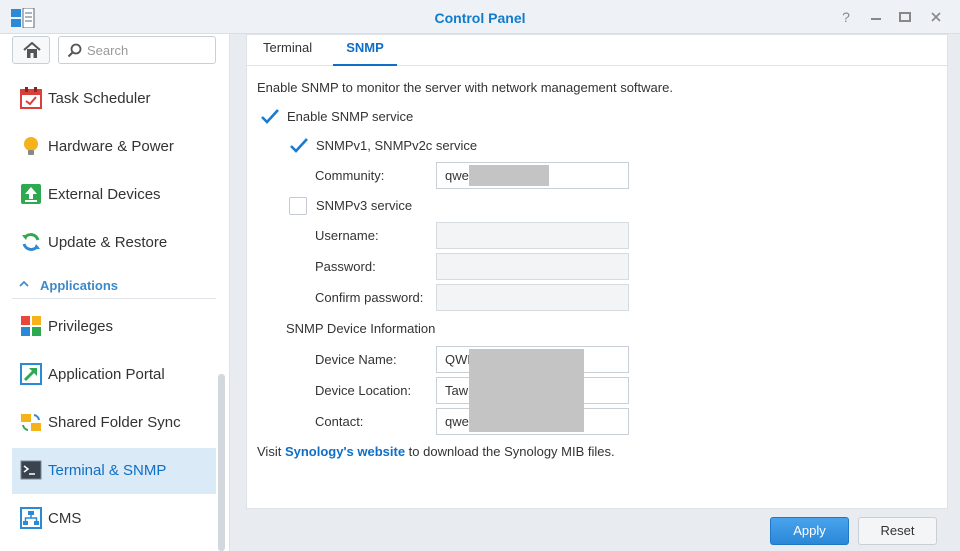 This screenshot has width=960, height=551. Describe the element at coordinates (345, 451) in the screenshot. I see `synology-website-link: Synology's website` at that location.